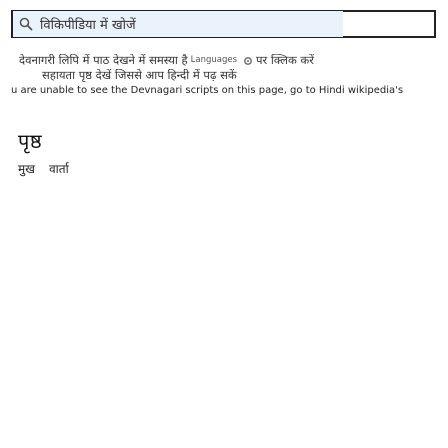 The width and height of the screenshot is (448, 448). Describe the element at coordinates (248, 60) in the screenshot. I see `gear-icon` at that location.